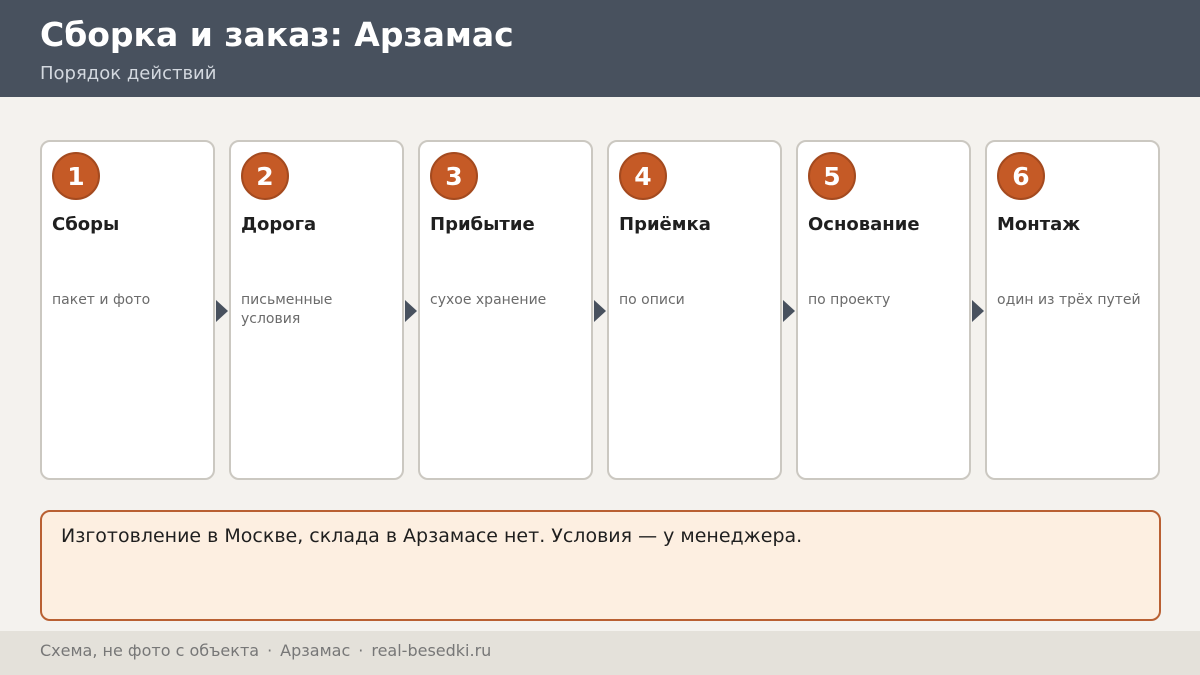  I want to click on step-card-5: 5 Основание по проекту, so click(883, 310).